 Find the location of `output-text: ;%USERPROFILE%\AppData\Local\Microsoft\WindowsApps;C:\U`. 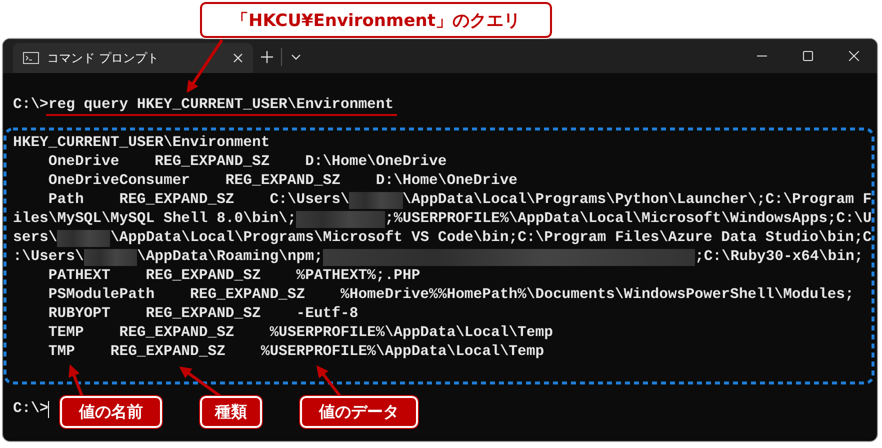

output-text: ;%USERPROFILE%\AppData\Local\Microsoft\WindowsApps;C:\U is located at coordinates (628, 219).